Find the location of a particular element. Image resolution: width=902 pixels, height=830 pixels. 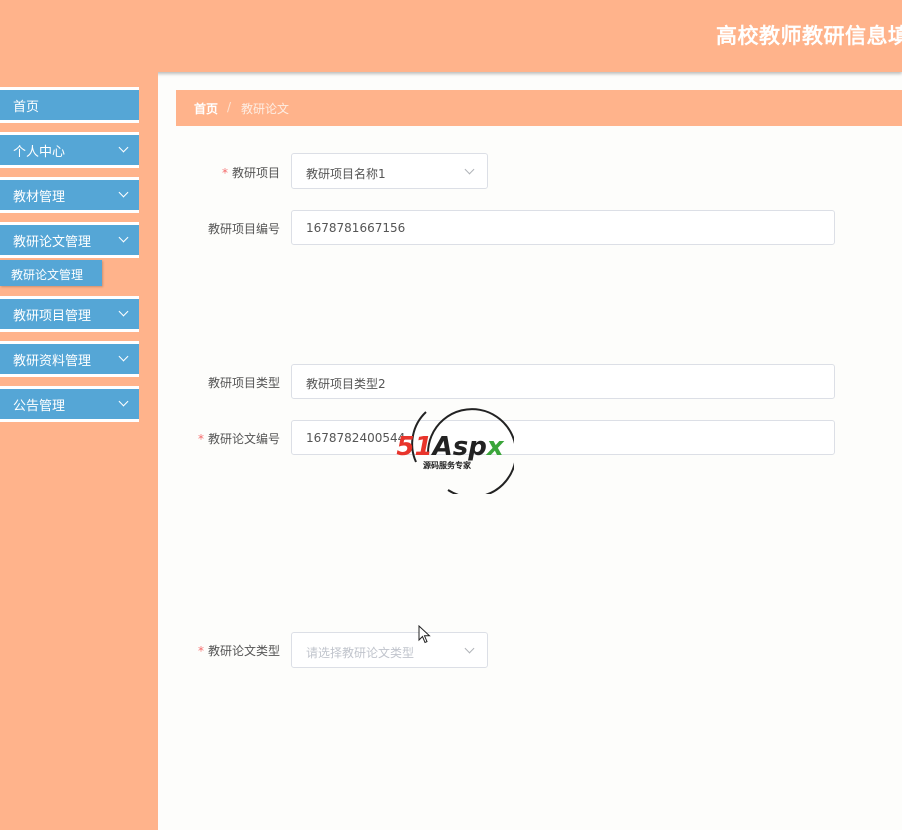

watermark-slogan: 源码服务专家 is located at coordinates (447, 465).